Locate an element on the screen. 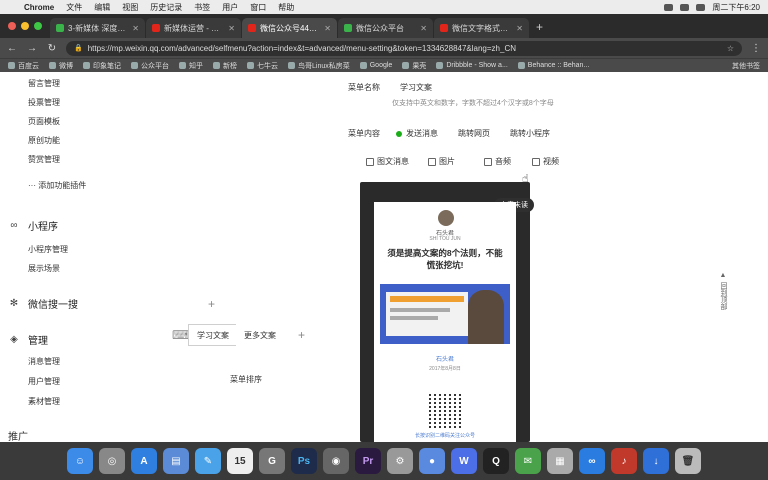 The height and width of the screenshot is (480, 768). pen-icon: ✎ is located at coordinates (208, 461).